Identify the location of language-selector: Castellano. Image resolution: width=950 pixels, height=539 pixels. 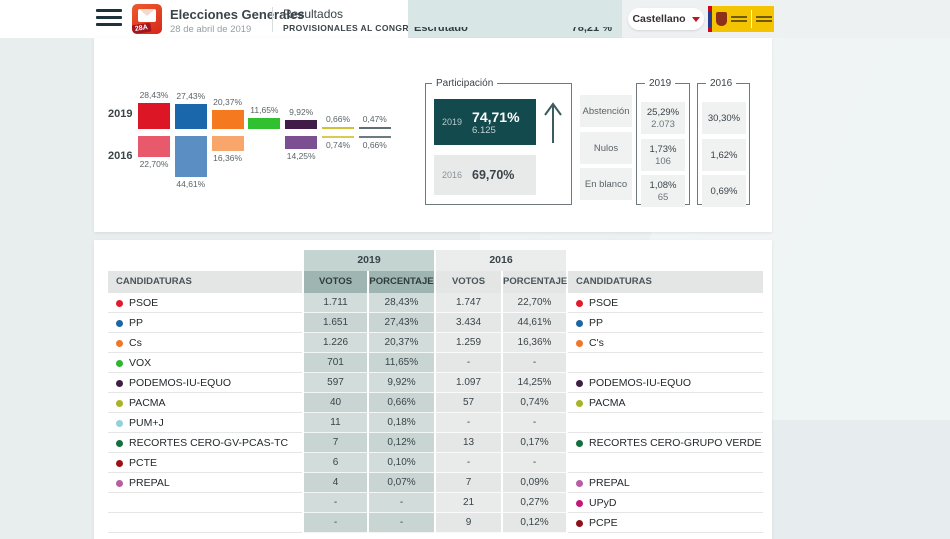
(666, 19).